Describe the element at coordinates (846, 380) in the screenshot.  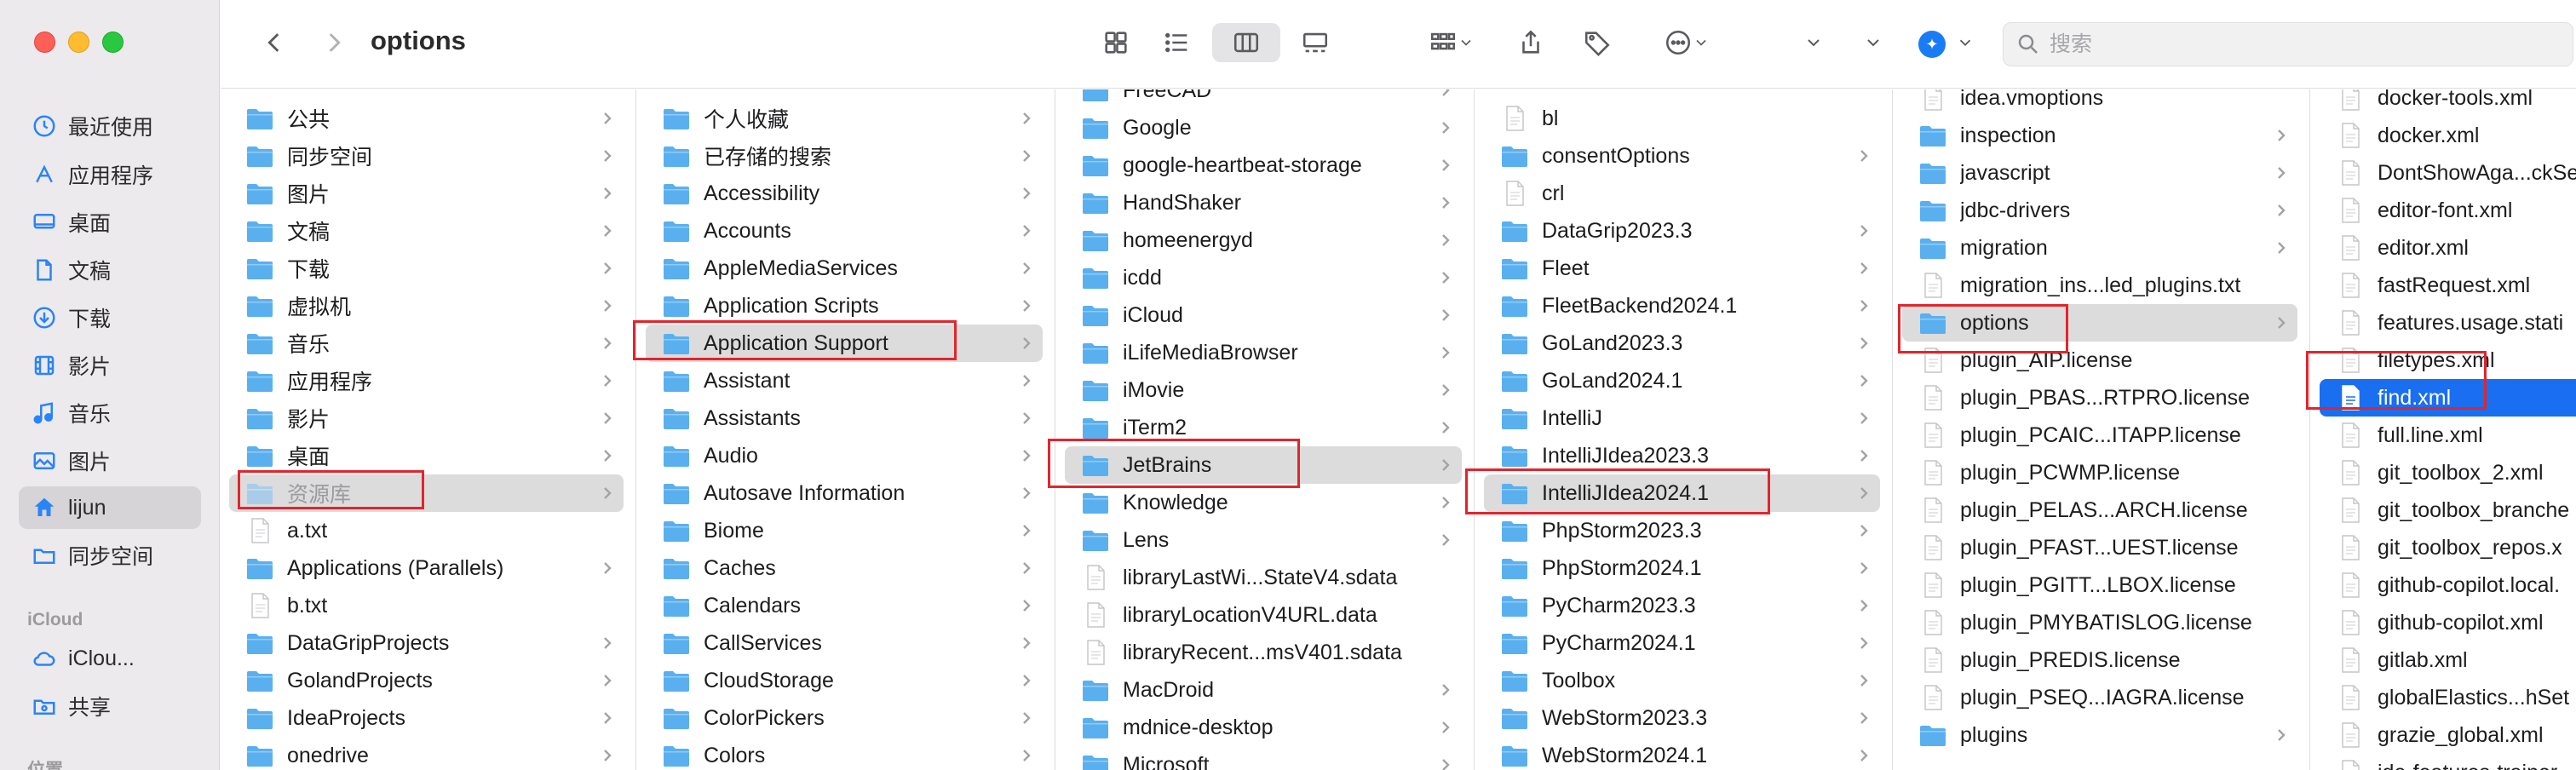
I see `folder-row: Assistant` at that location.